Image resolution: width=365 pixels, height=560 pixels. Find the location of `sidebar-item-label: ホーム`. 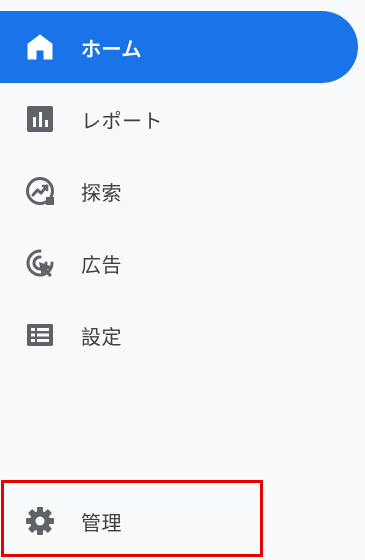

sidebar-item-label: ホーム is located at coordinates (111, 48).